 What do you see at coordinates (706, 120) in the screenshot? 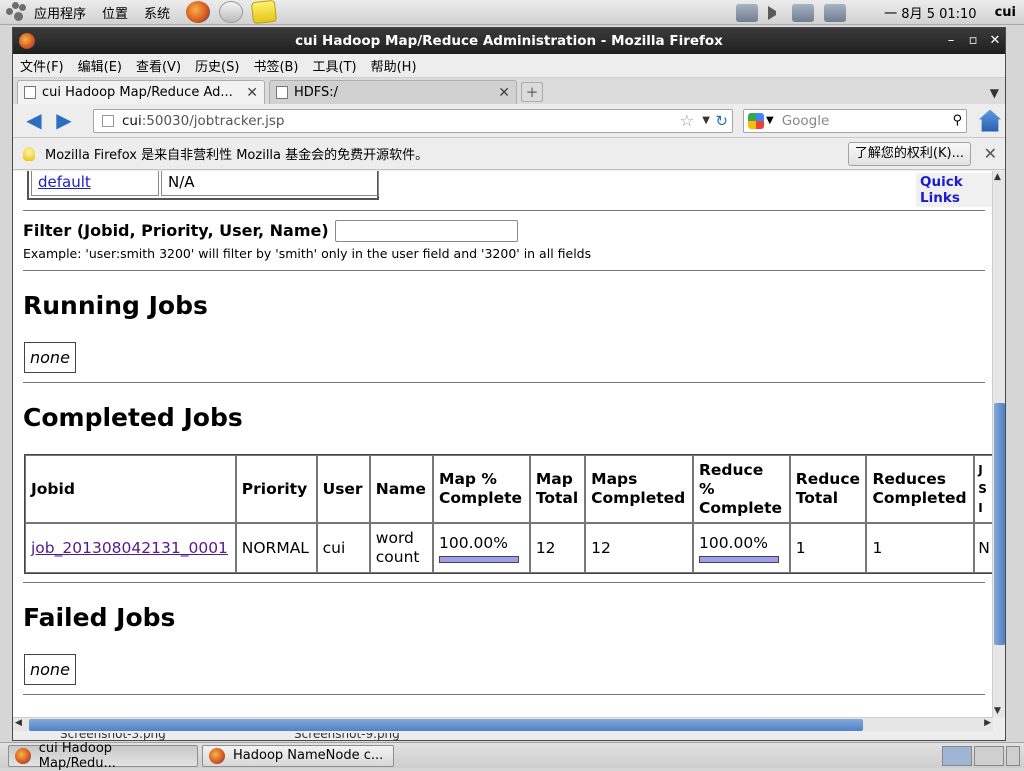
I see `url-history-chevron-icon: ▼` at bounding box center [706, 120].